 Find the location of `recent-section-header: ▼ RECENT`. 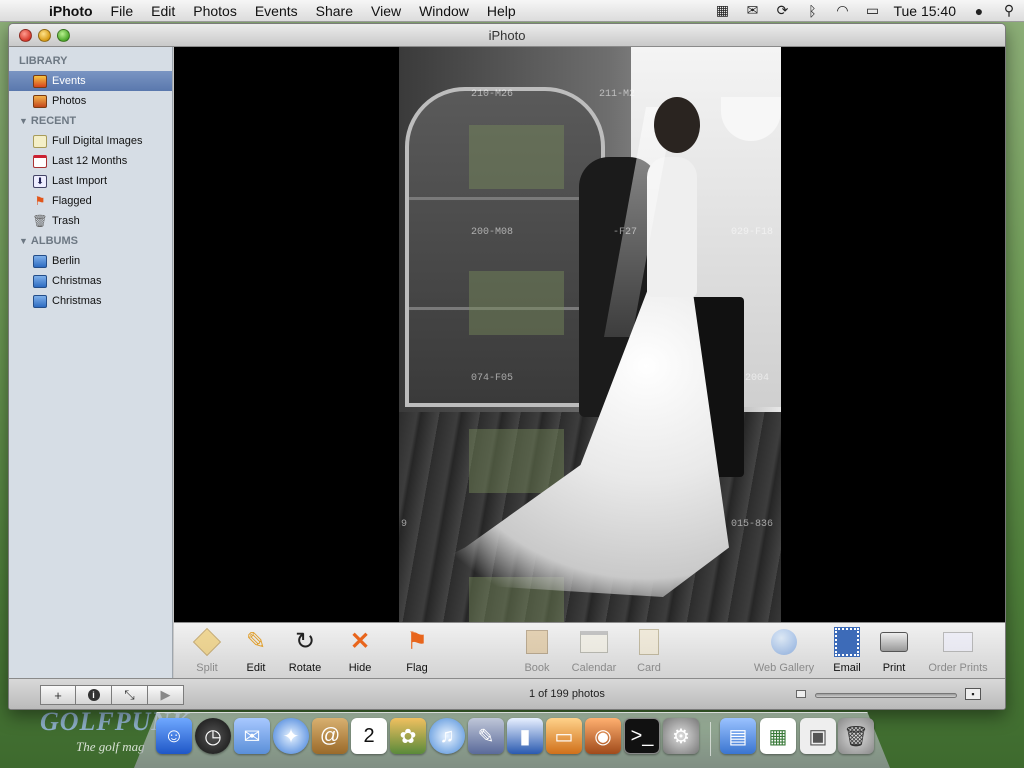

recent-section-header: ▼ RECENT is located at coordinates (90, 121).